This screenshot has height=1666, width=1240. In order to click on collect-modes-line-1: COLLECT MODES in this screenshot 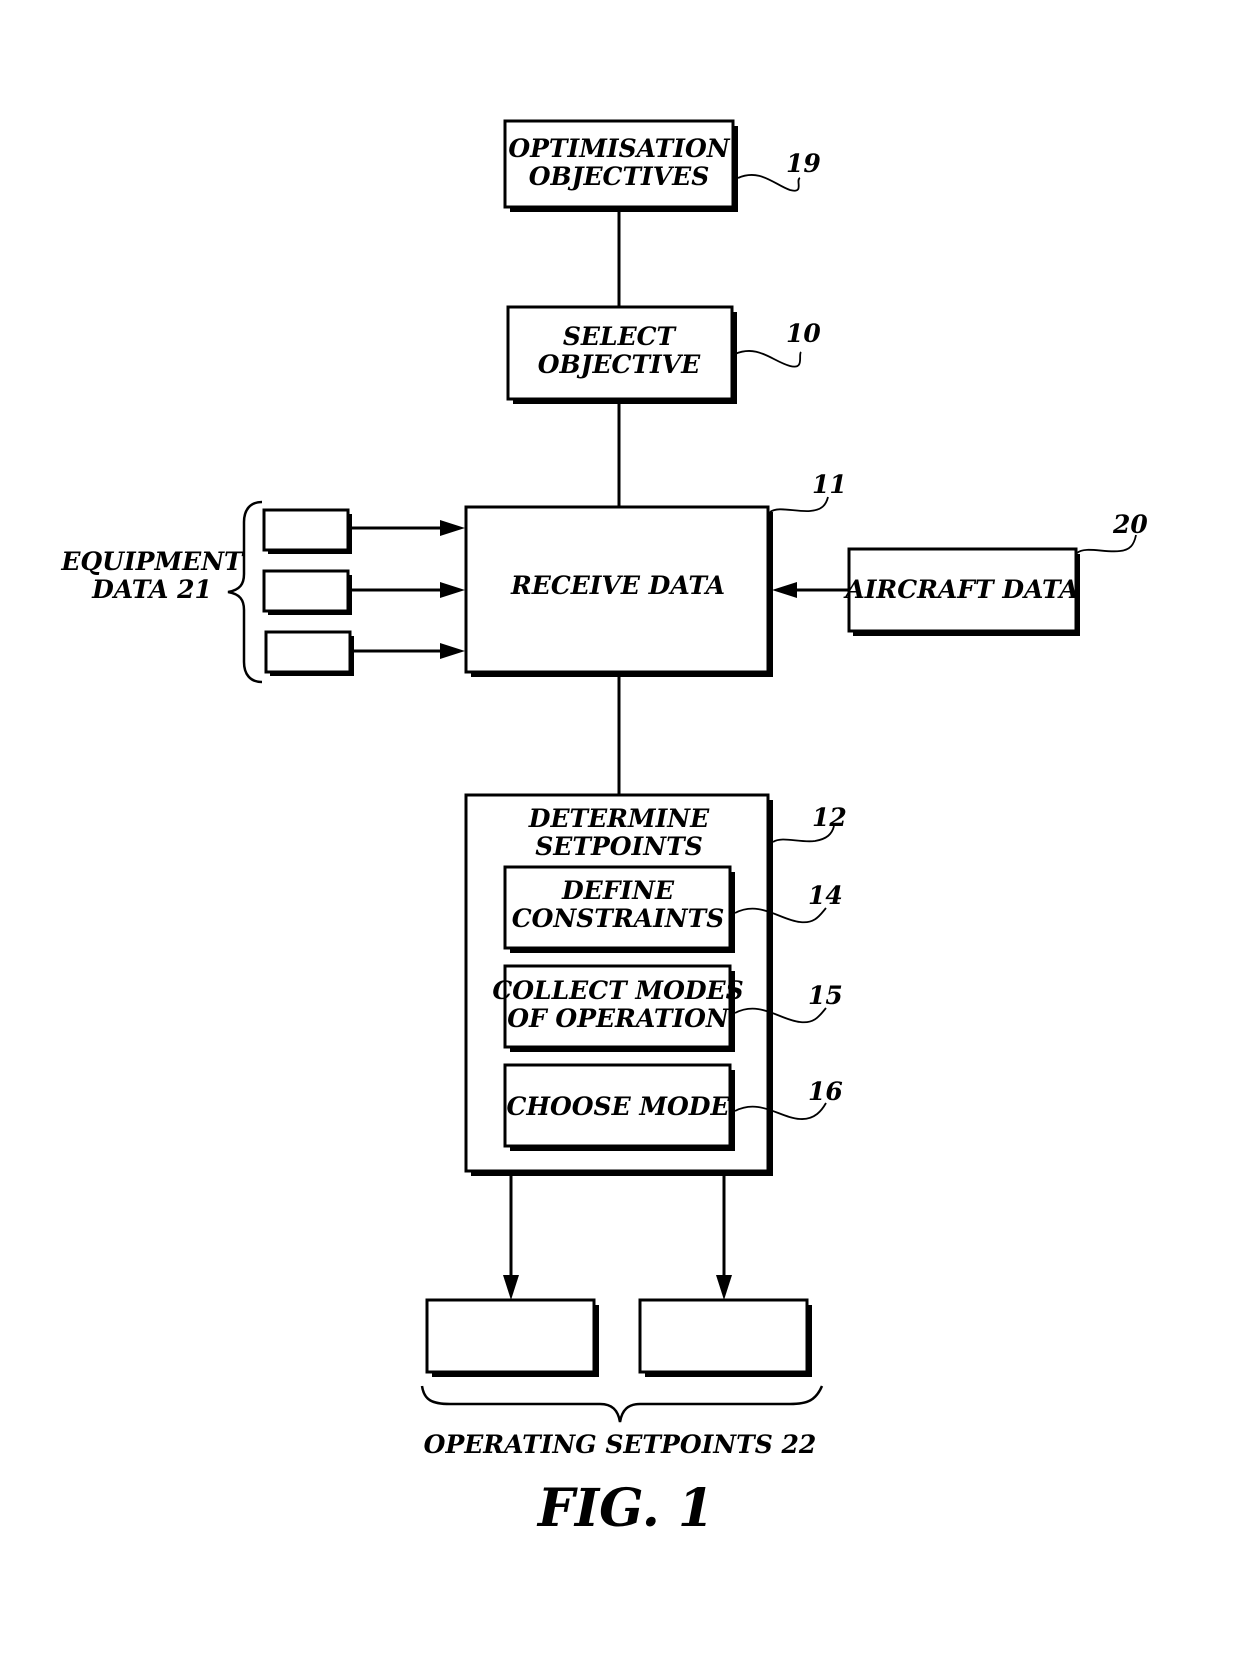, I will do `click(617, 990)`.